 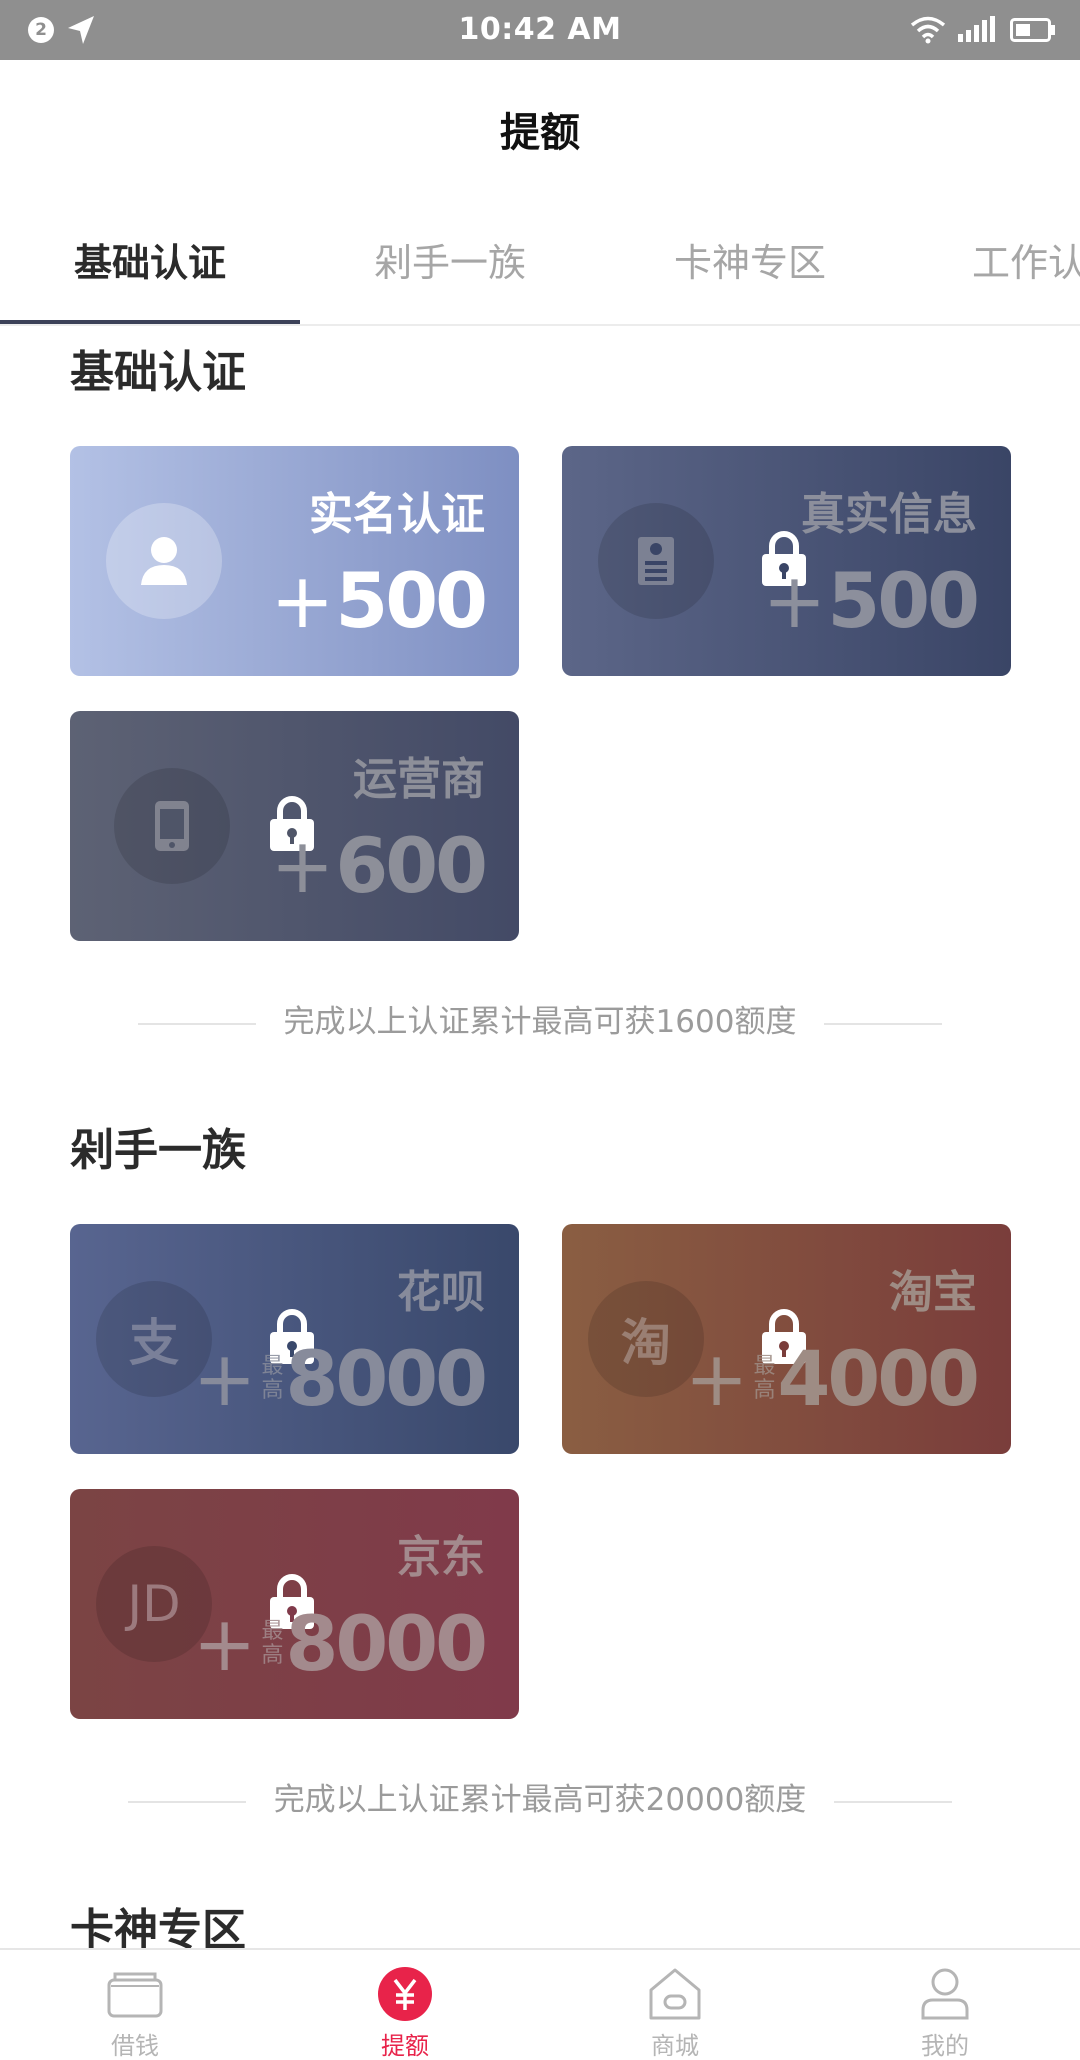 What do you see at coordinates (1032, 30) in the screenshot?
I see `battery-icon` at bounding box center [1032, 30].